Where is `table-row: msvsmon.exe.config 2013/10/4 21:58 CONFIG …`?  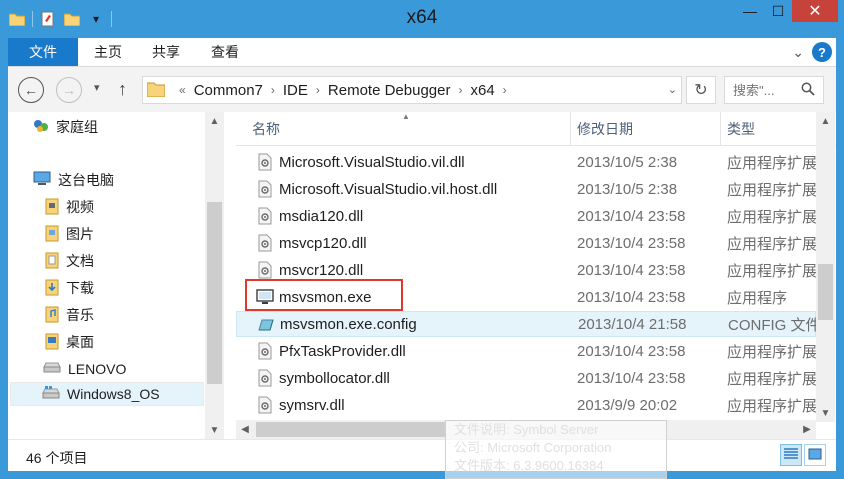
table-row: msvsmon.exe.config 2013/10/4 21:58 CONFIG … is located at coordinates (528, 324).